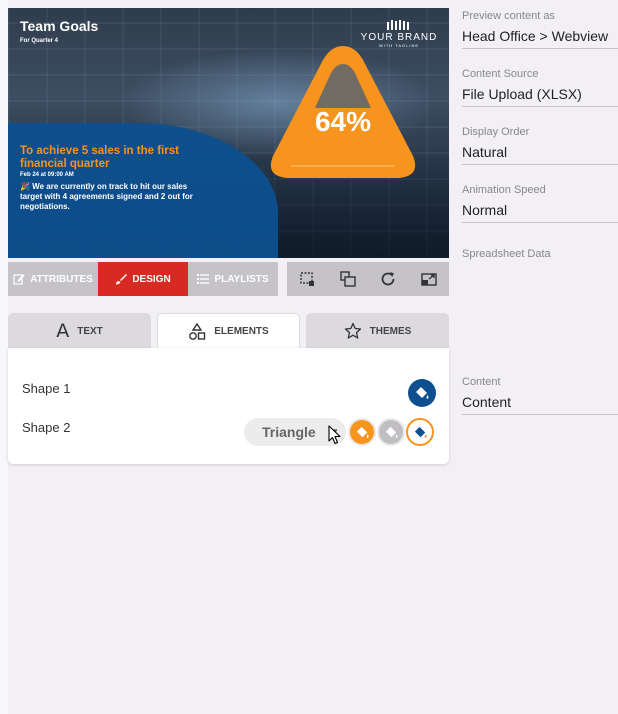 Image resolution: width=618 pixels, height=714 pixels. I want to click on content-label: Content, so click(481, 382).